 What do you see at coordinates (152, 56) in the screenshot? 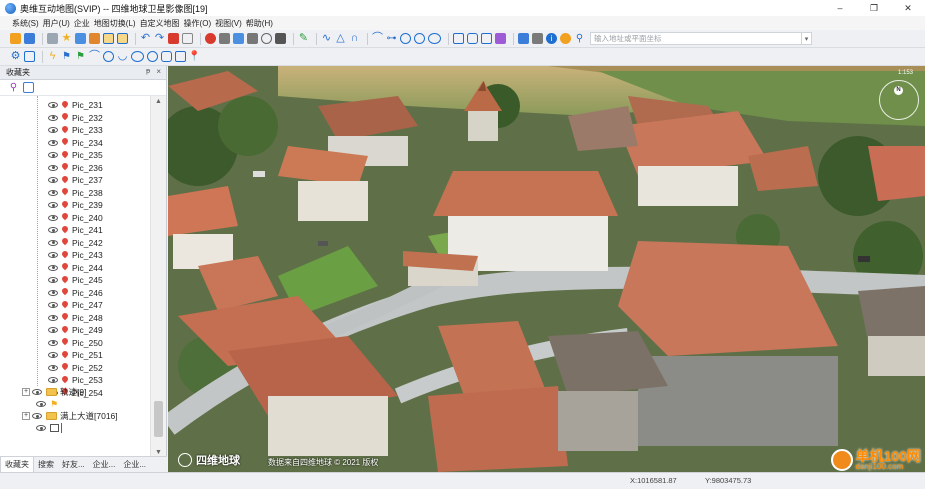
I see `ring-icon` at bounding box center [152, 56].